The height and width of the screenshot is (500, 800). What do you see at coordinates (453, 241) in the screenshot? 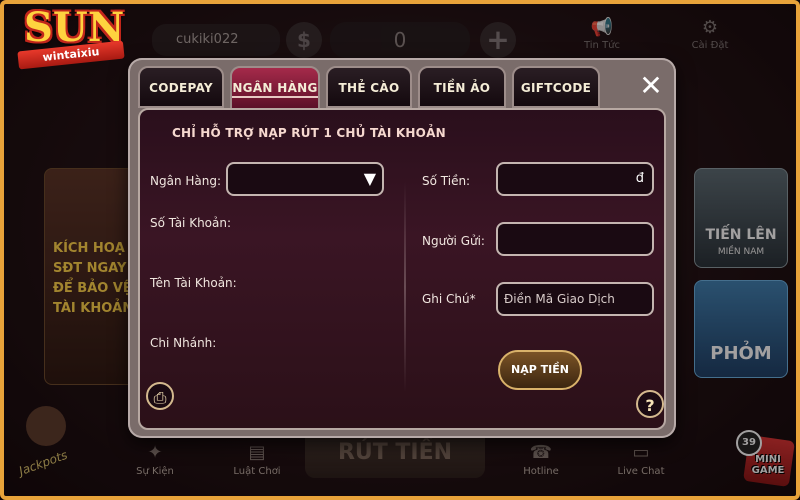
I see `sender-label: Người Gửi:` at bounding box center [453, 241].